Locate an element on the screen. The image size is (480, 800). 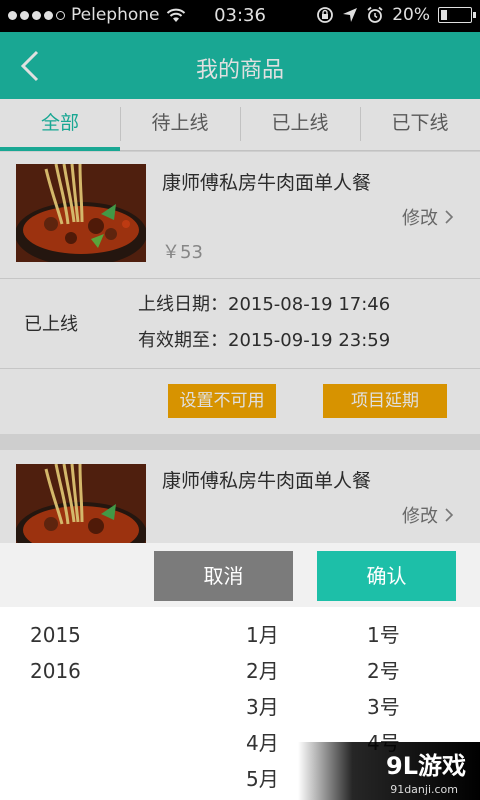
year-option: 2016 is located at coordinates (55, 671).